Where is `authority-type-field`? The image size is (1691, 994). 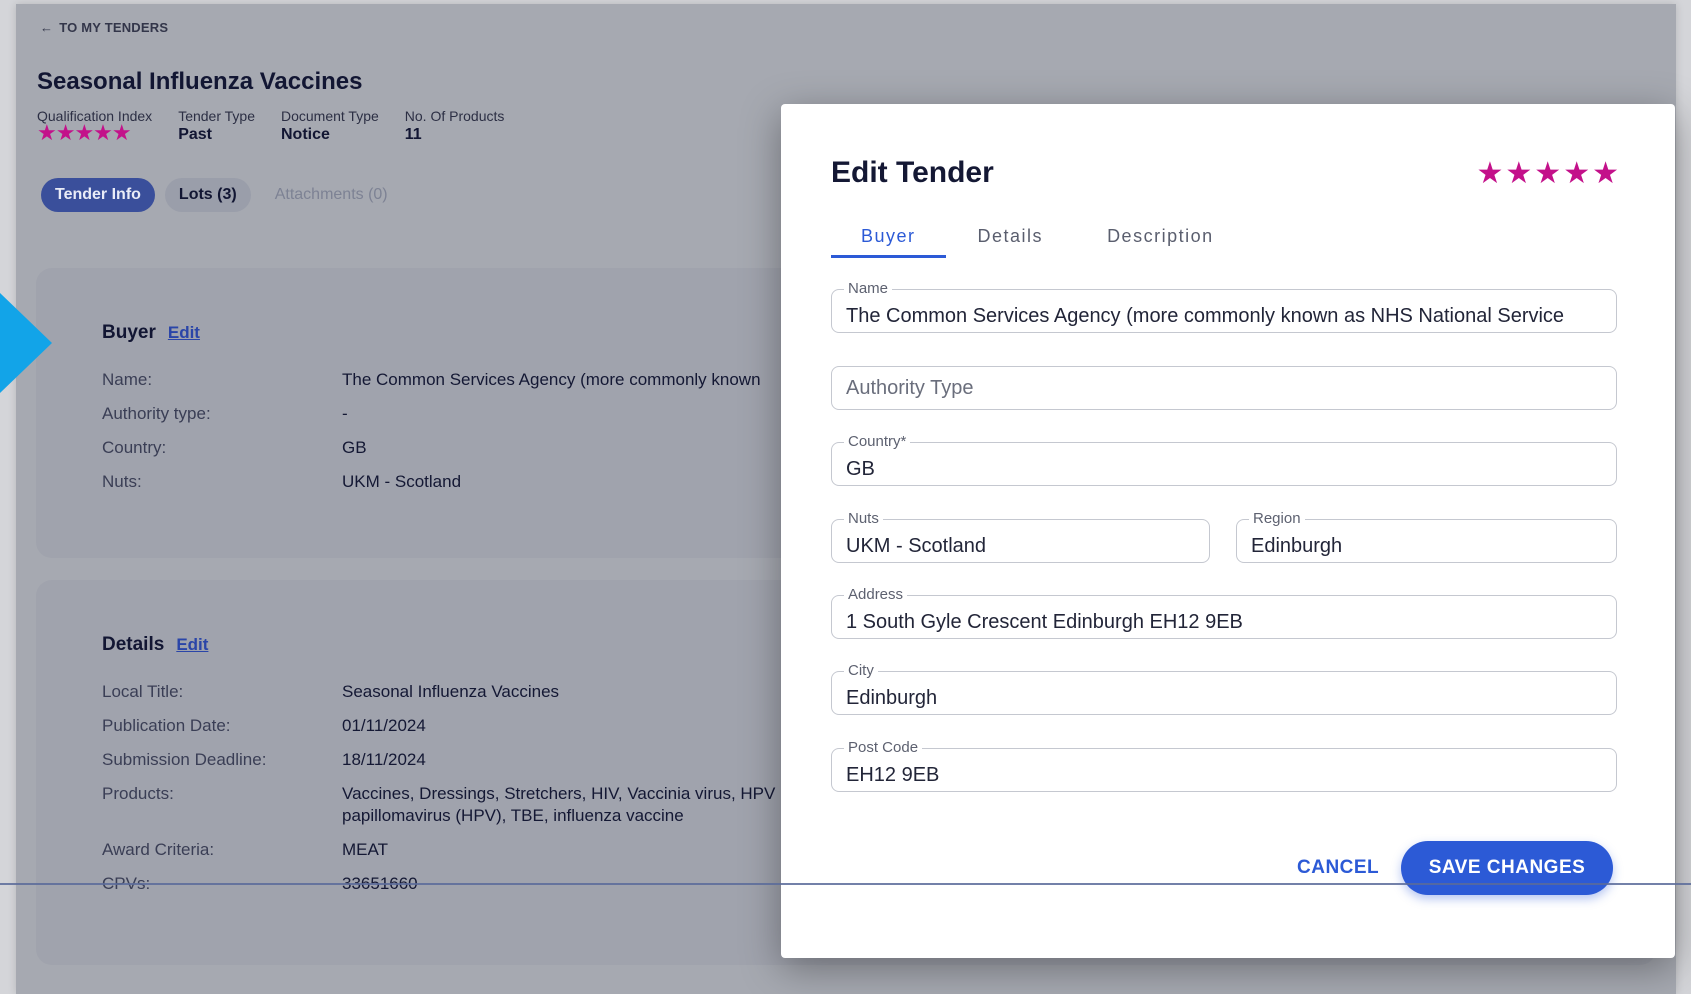
authority-type-field is located at coordinates (1224, 388).